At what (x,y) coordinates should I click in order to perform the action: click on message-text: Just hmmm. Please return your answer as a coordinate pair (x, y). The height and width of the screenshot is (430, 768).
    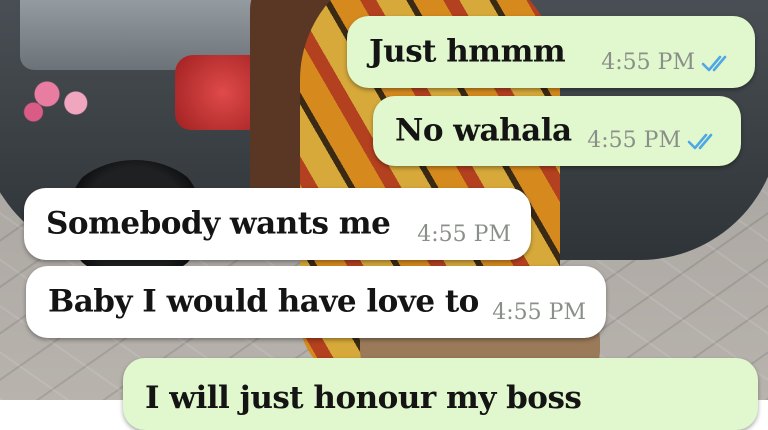
    Looking at the image, I should click on (467, 51).